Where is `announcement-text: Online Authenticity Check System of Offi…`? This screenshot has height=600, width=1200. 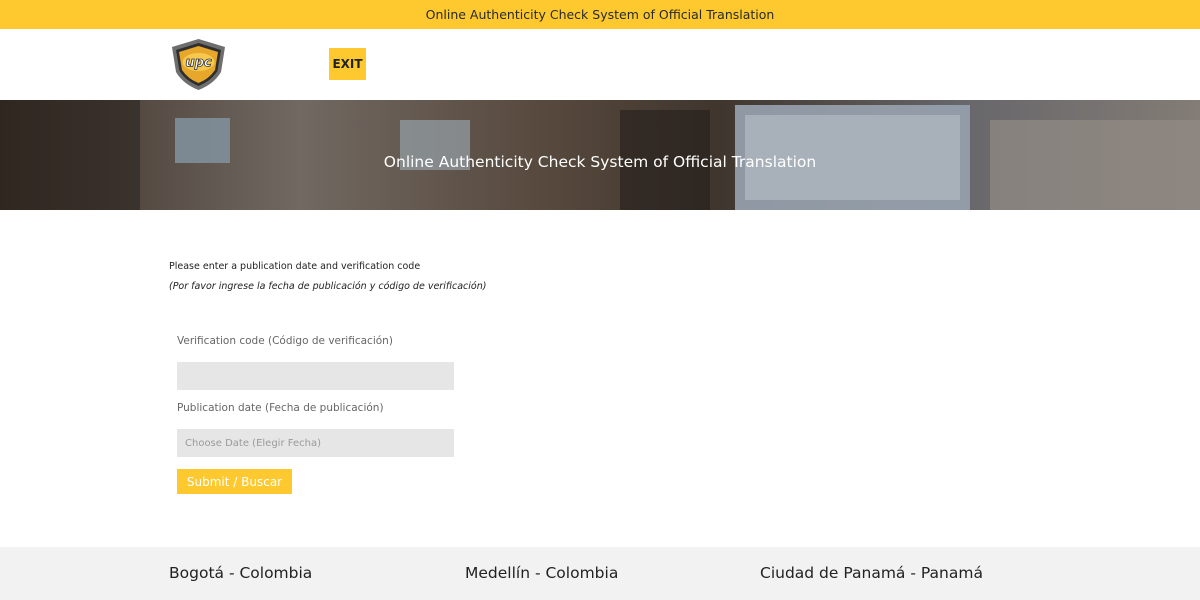 announcement-text: Online Authenticity Check System of Offi… is located at coordinates (600, 14).